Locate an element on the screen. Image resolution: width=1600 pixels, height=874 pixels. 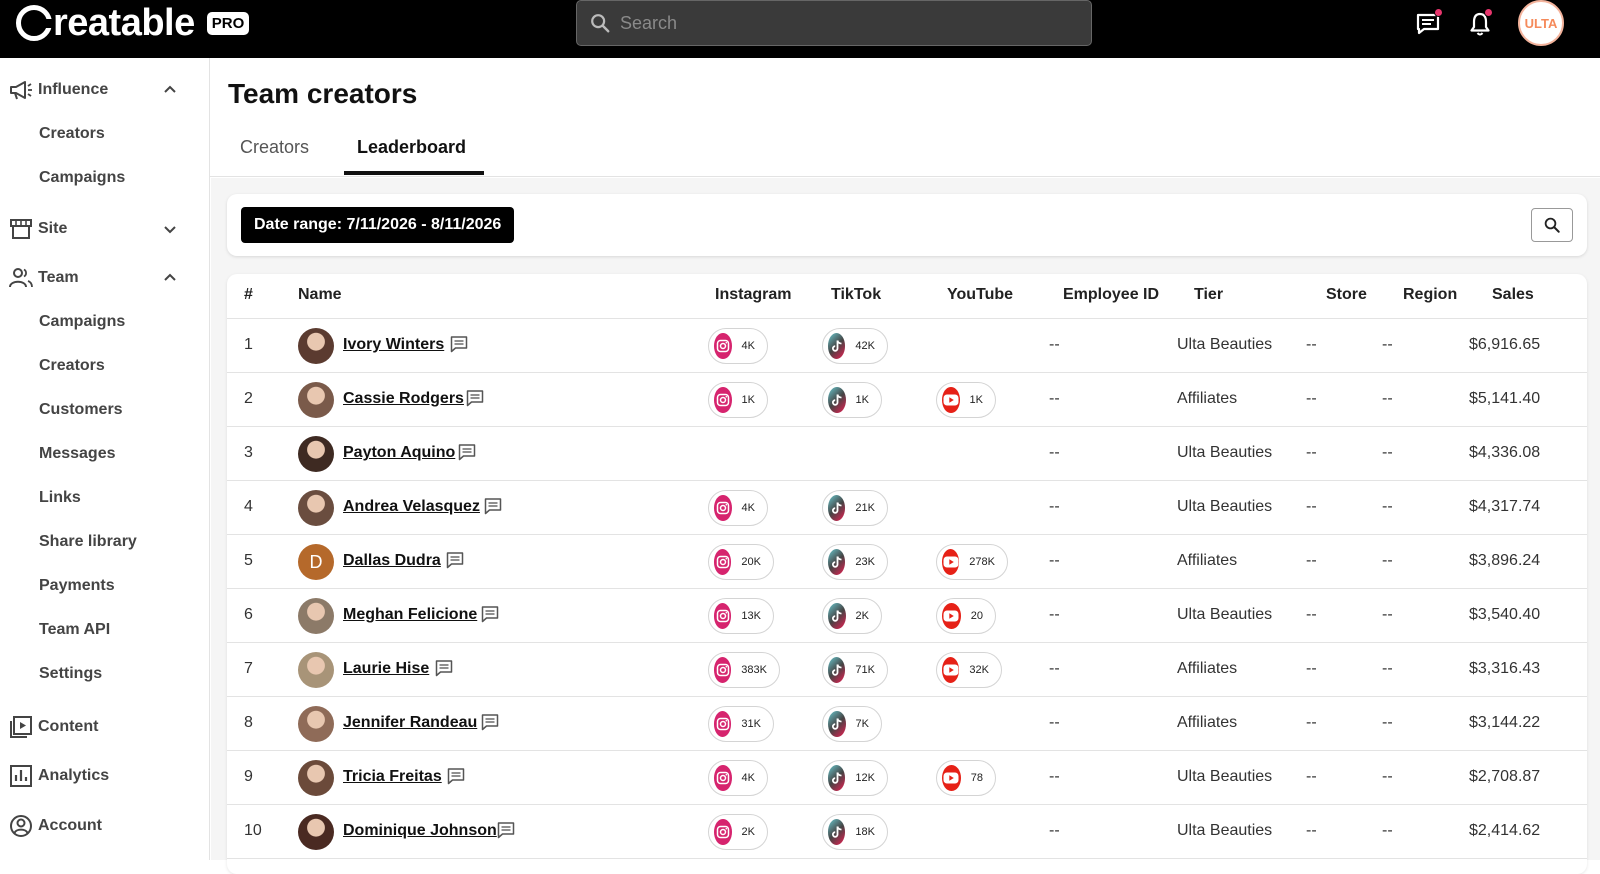
instagram-pill: 20K is located at coordinates (741, 562).